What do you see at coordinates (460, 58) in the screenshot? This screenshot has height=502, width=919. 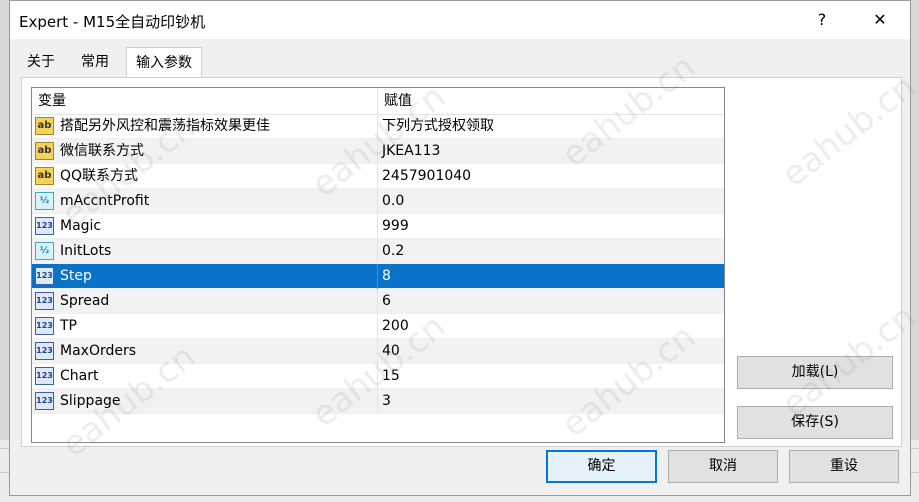 I see `tab-strip: 关于 常用 输入参数` at bounding box center [460, 58].